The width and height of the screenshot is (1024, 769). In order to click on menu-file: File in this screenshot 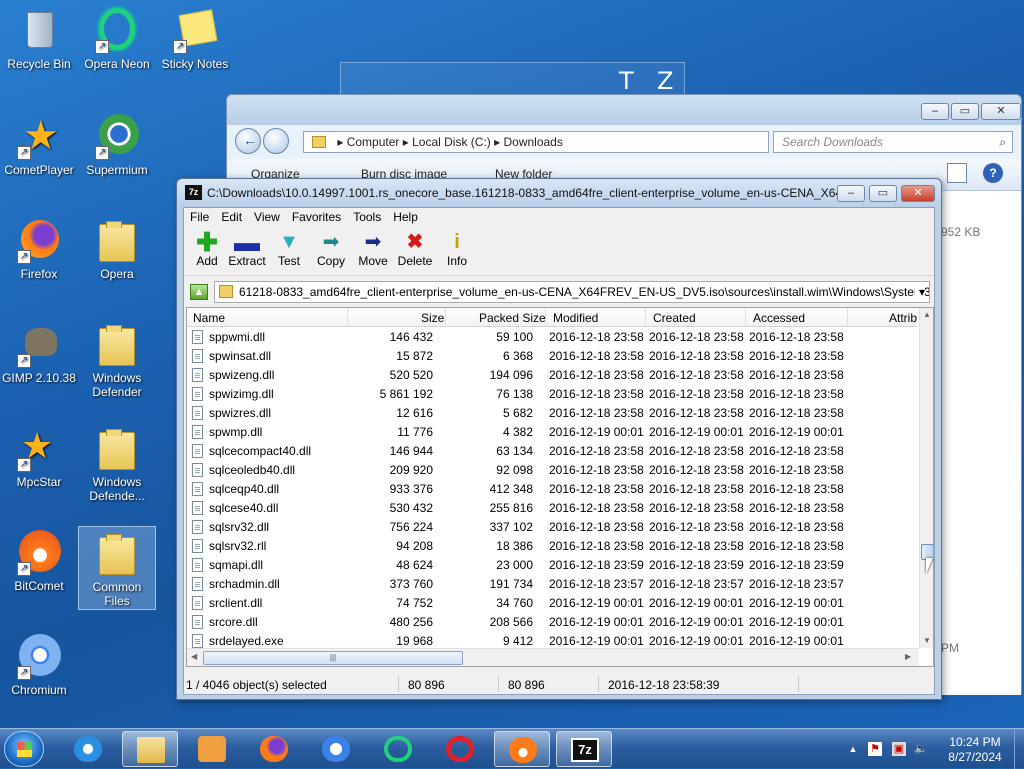, I will do `click(199, 216)`.